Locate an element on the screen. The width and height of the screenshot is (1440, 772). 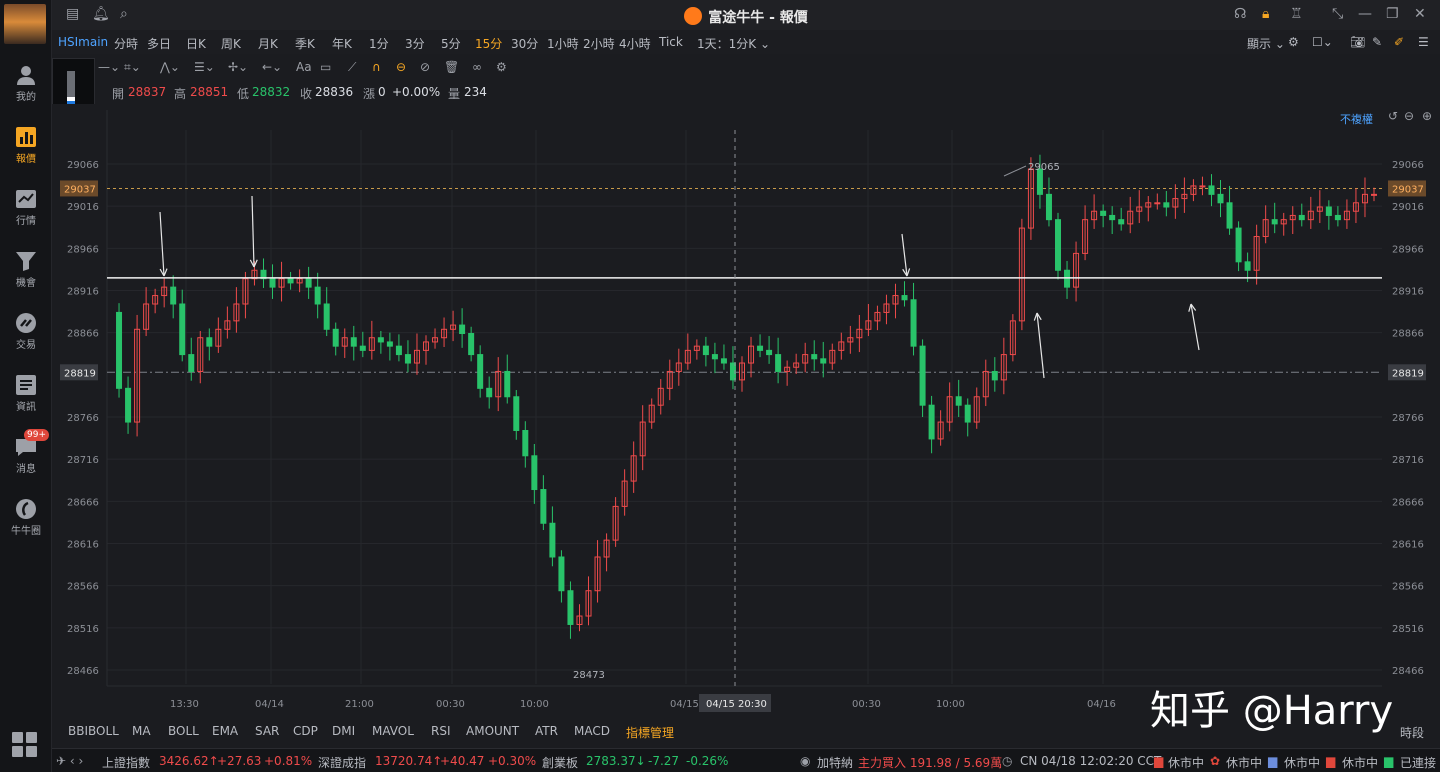
crop-tool-icon: ⌗⌄ is located at coordinates (132, 67).